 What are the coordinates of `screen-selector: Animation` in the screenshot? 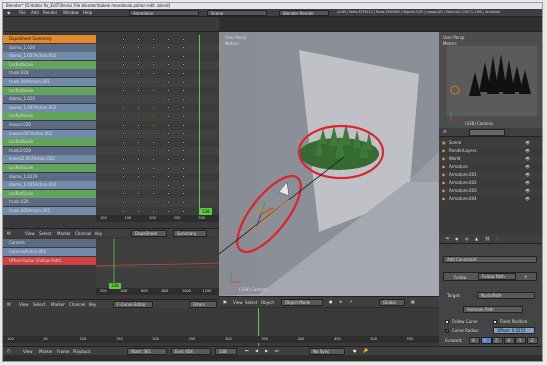 It's located at (164, 13).